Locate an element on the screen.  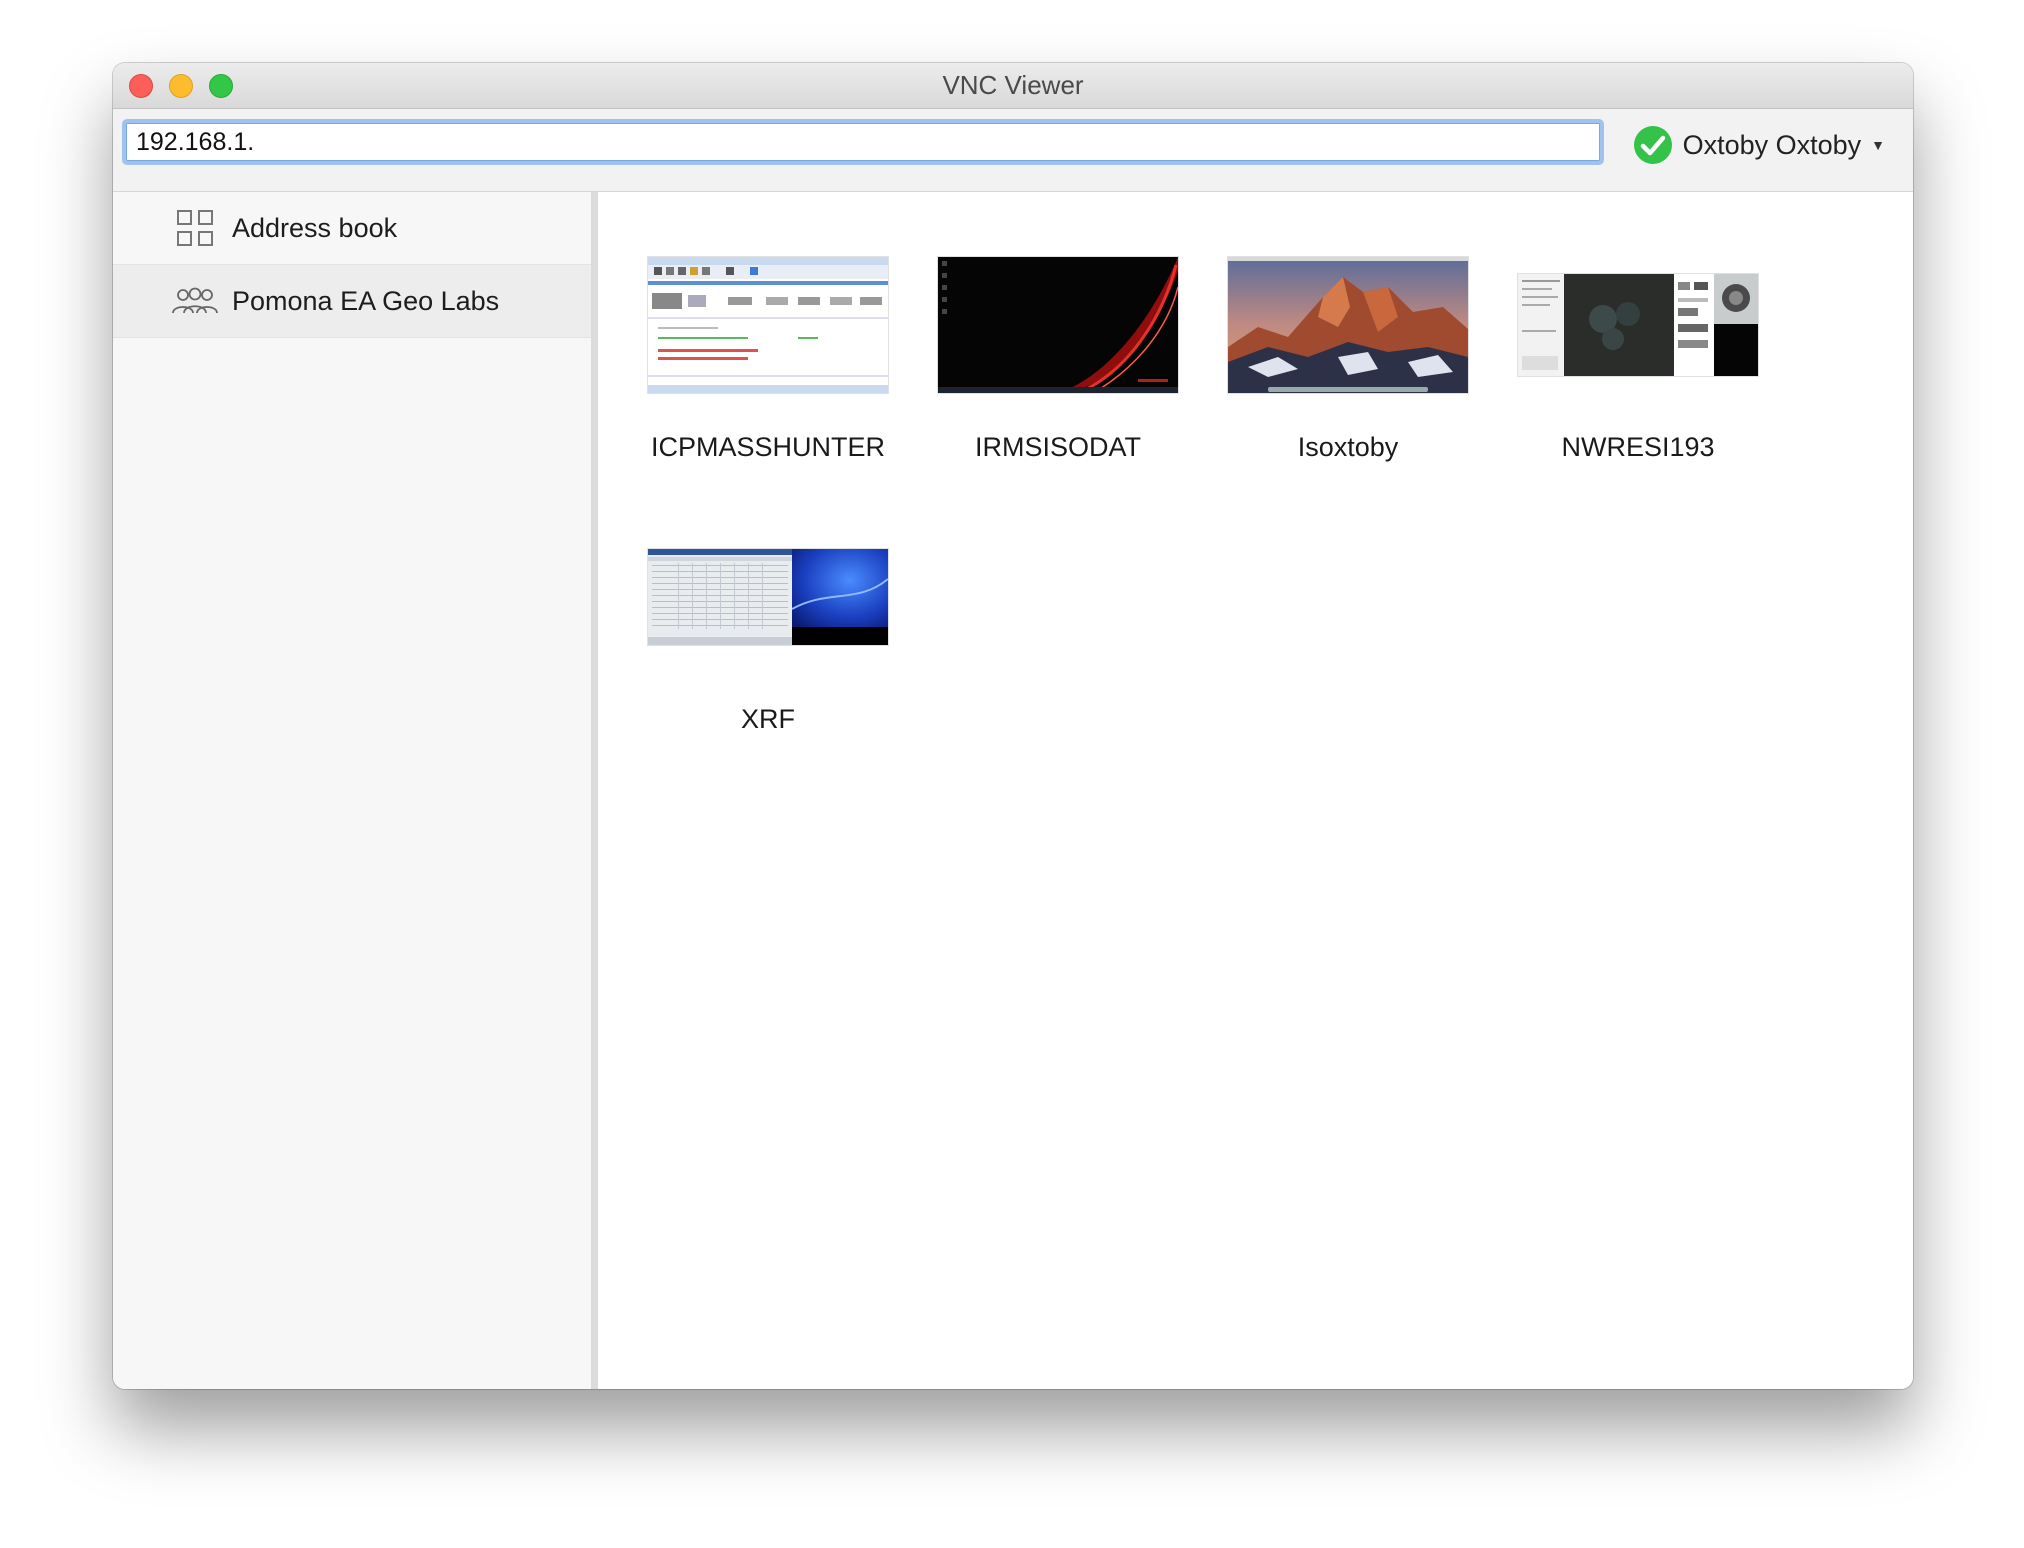
window-title: VNC Viewer is located at coordinates (1013, 85).